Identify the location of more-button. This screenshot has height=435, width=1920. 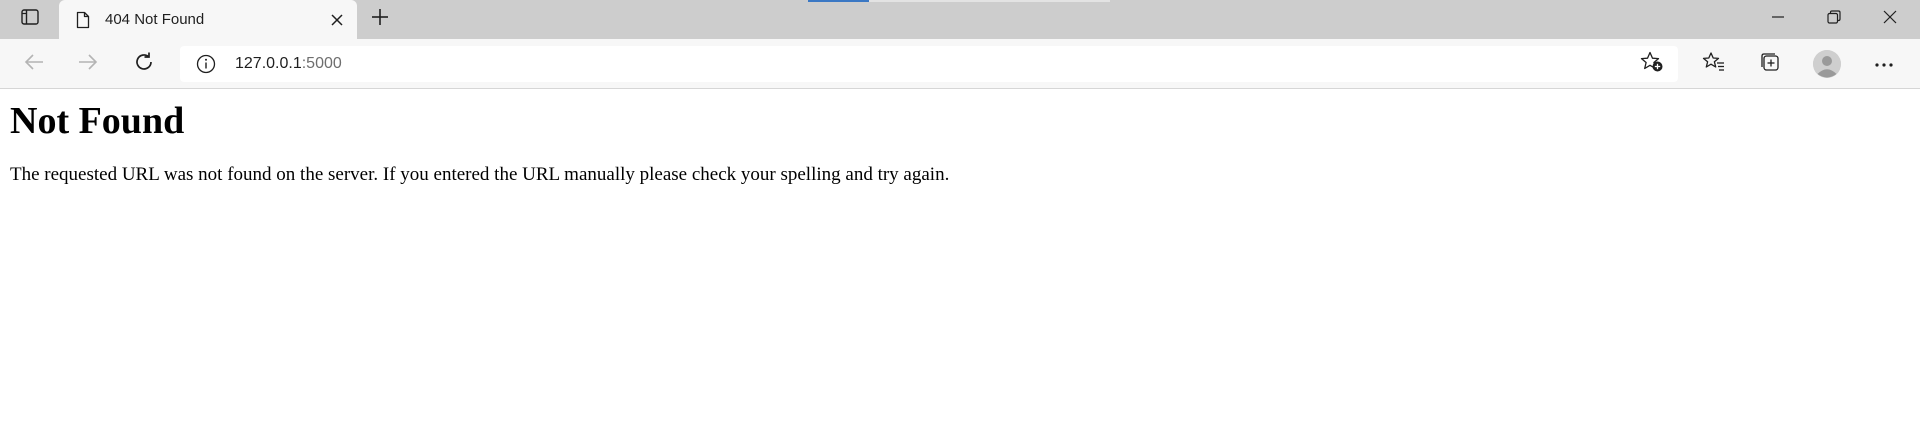
(1884, 64).